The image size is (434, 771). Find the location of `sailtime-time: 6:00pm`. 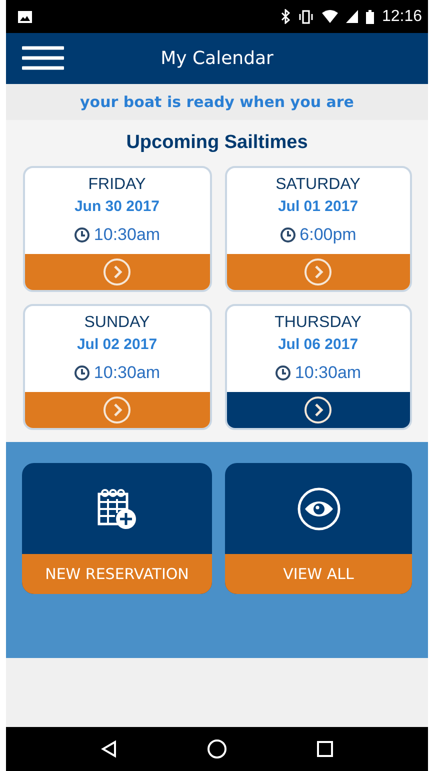

sailtime-time: 6:00pm is located at coordinates (328, 235).